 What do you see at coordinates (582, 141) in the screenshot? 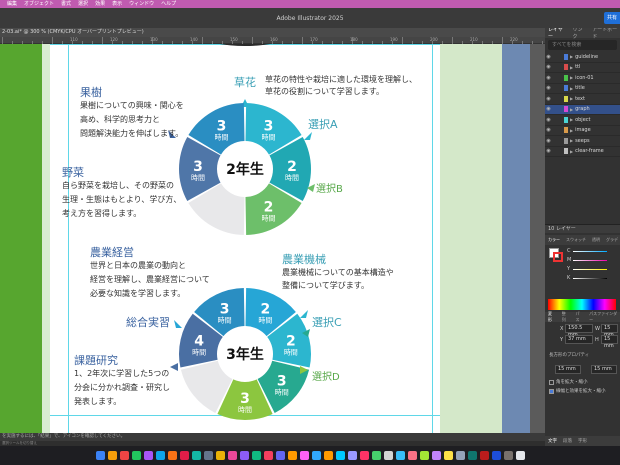
I see `layer-row: ◉ ▶ seeps` at bounding box center [582, 141].